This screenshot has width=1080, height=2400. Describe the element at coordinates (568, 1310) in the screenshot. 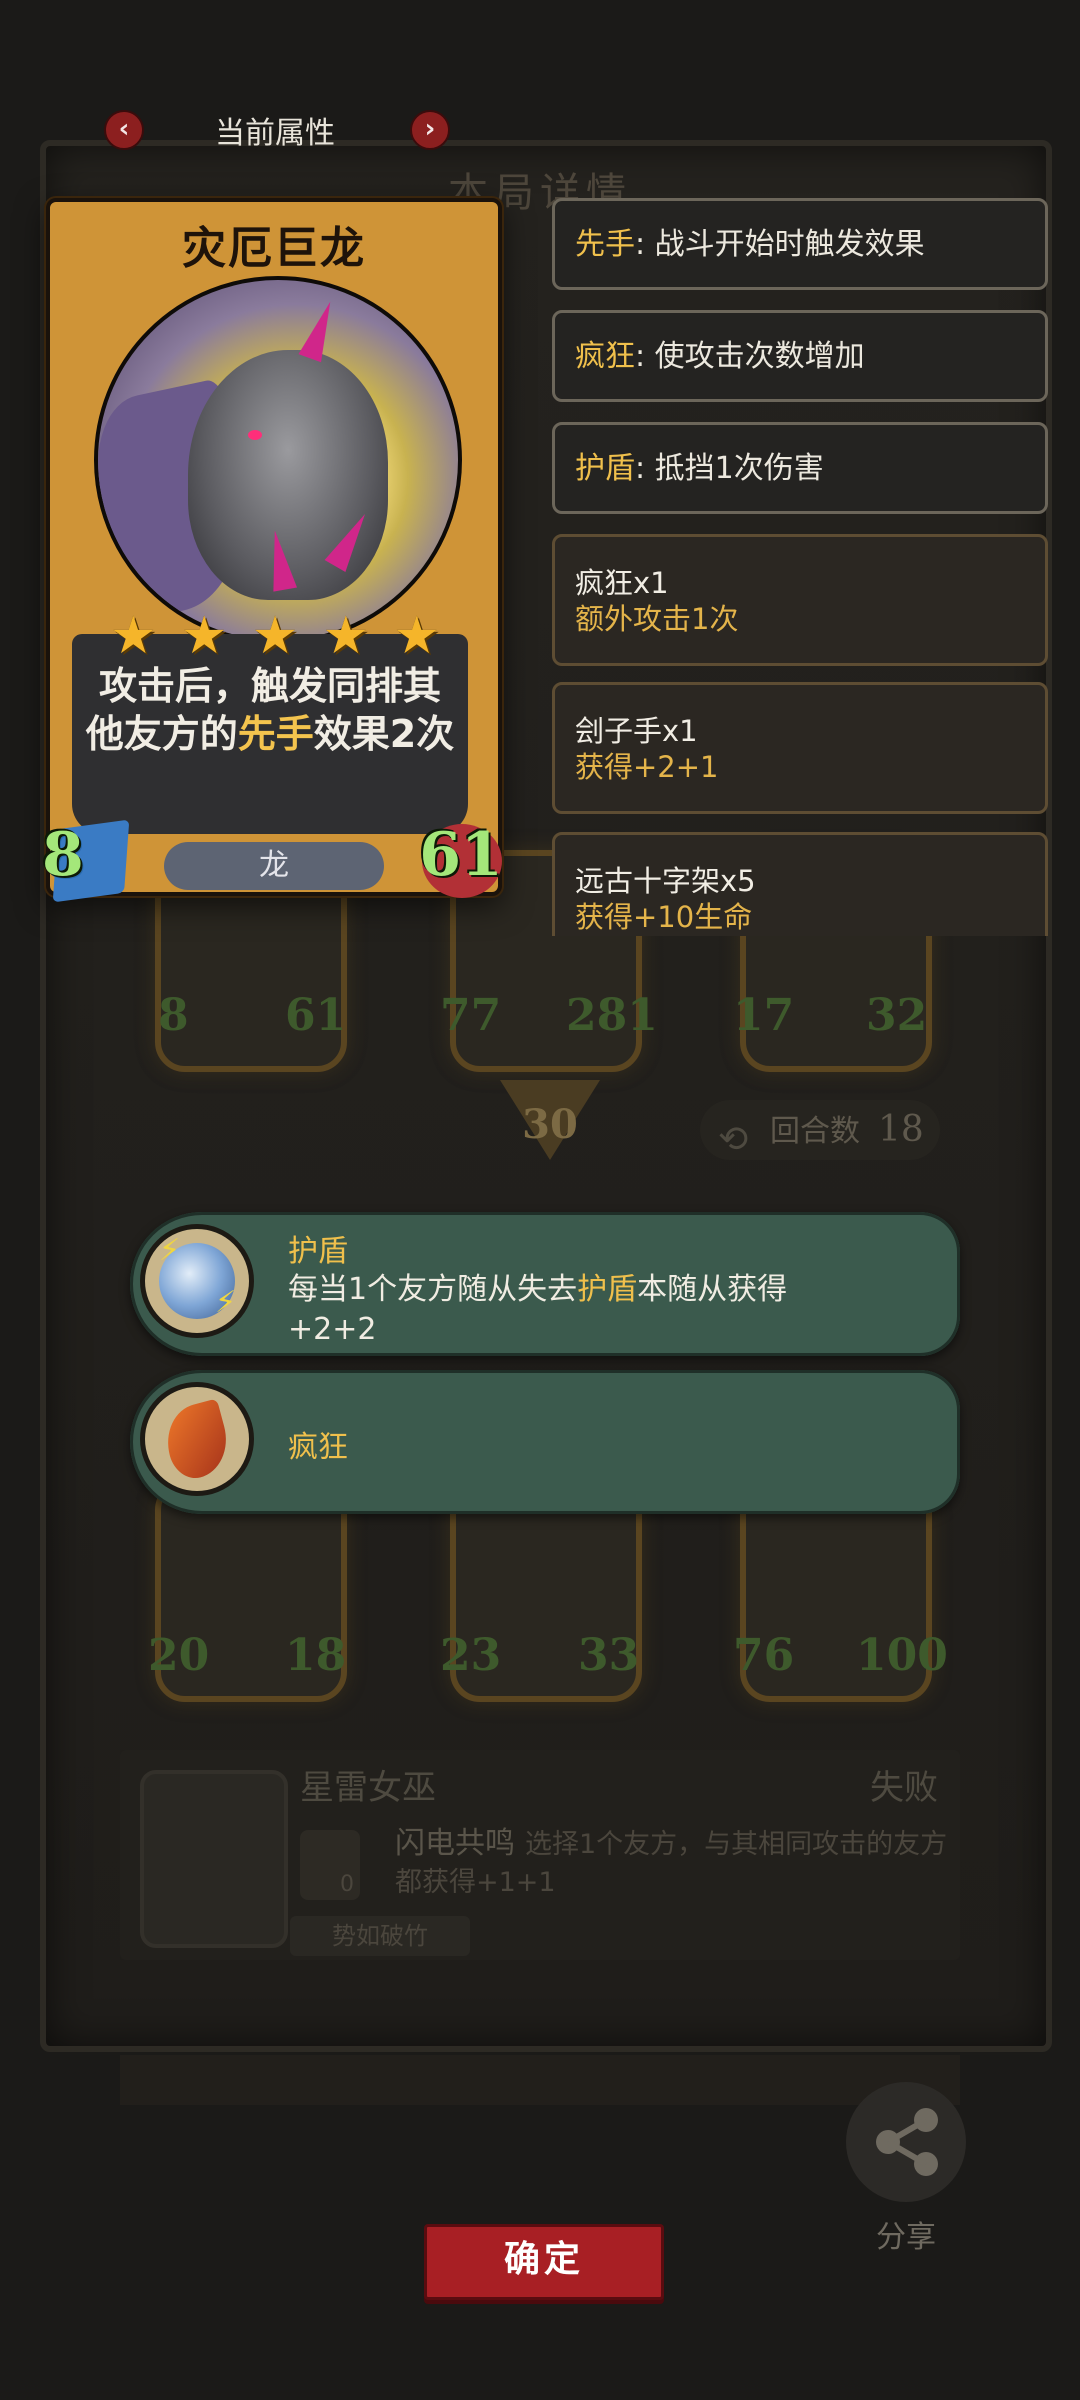

I see `banner-description: 每当1个友方随从失去护盾本随从获得+2+2` at that location.